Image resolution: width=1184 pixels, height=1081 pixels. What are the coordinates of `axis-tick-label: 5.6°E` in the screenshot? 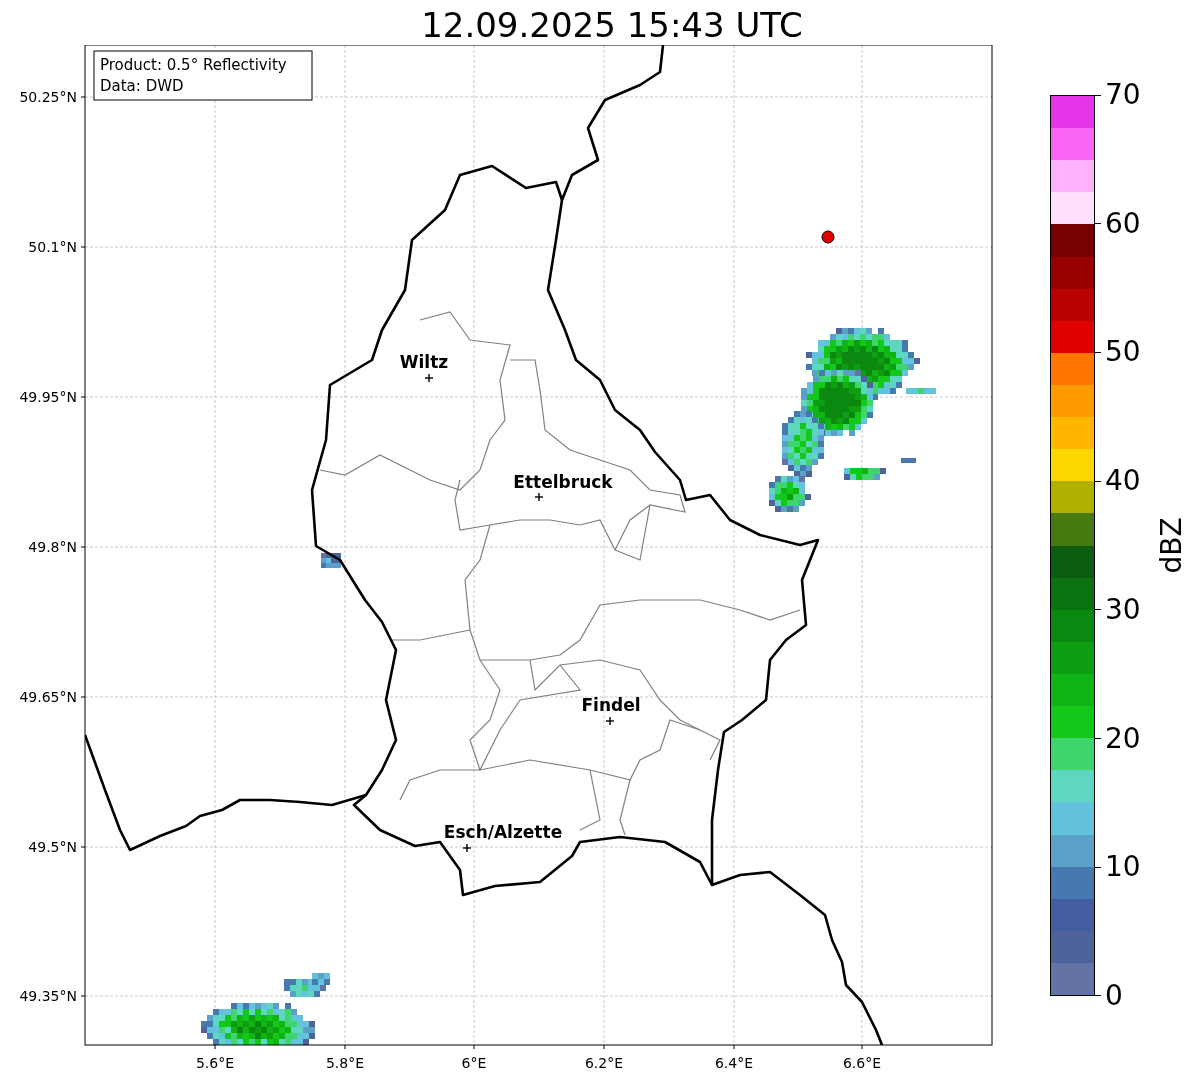 It's located at (215, 1063).